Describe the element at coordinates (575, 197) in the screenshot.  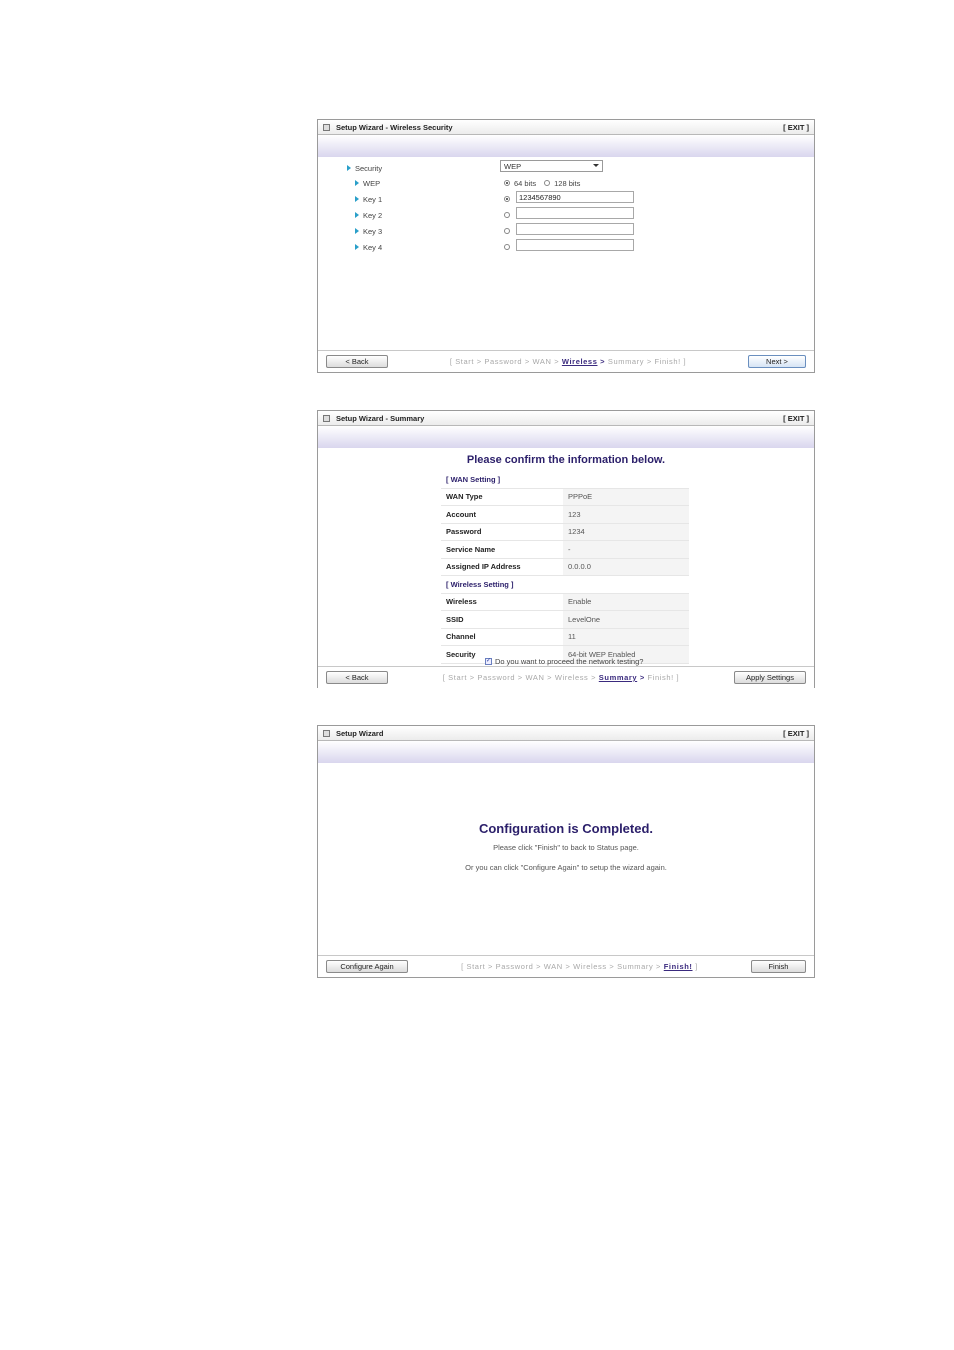
I see `key1-input: 1234567890` at that location.